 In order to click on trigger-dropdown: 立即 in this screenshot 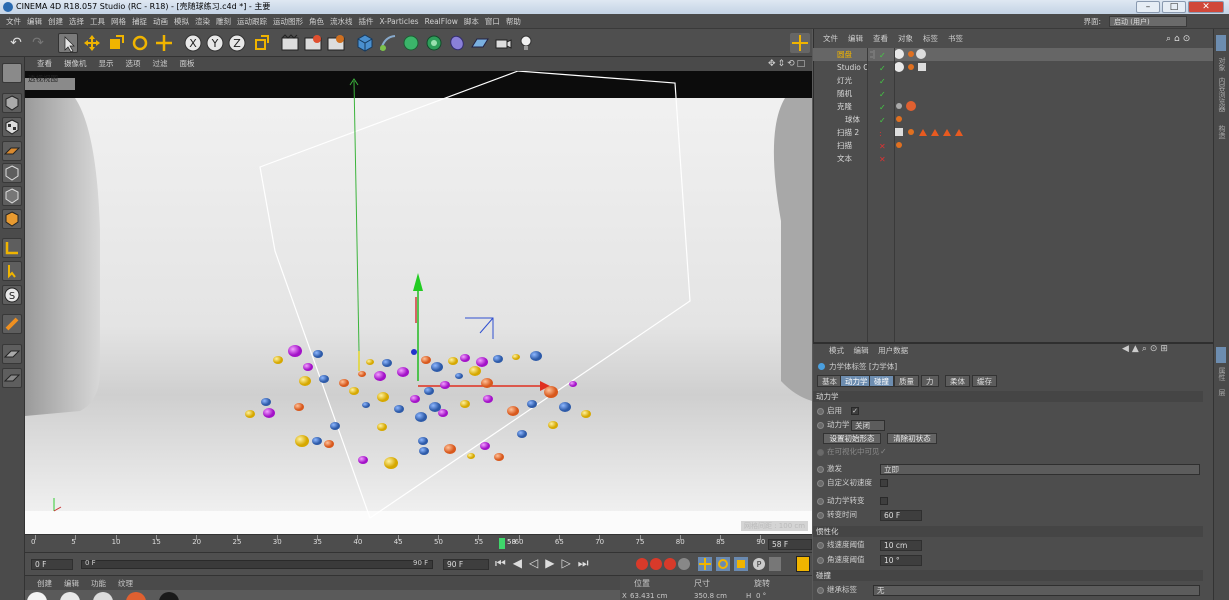, I will do `click(1040, 469)`.